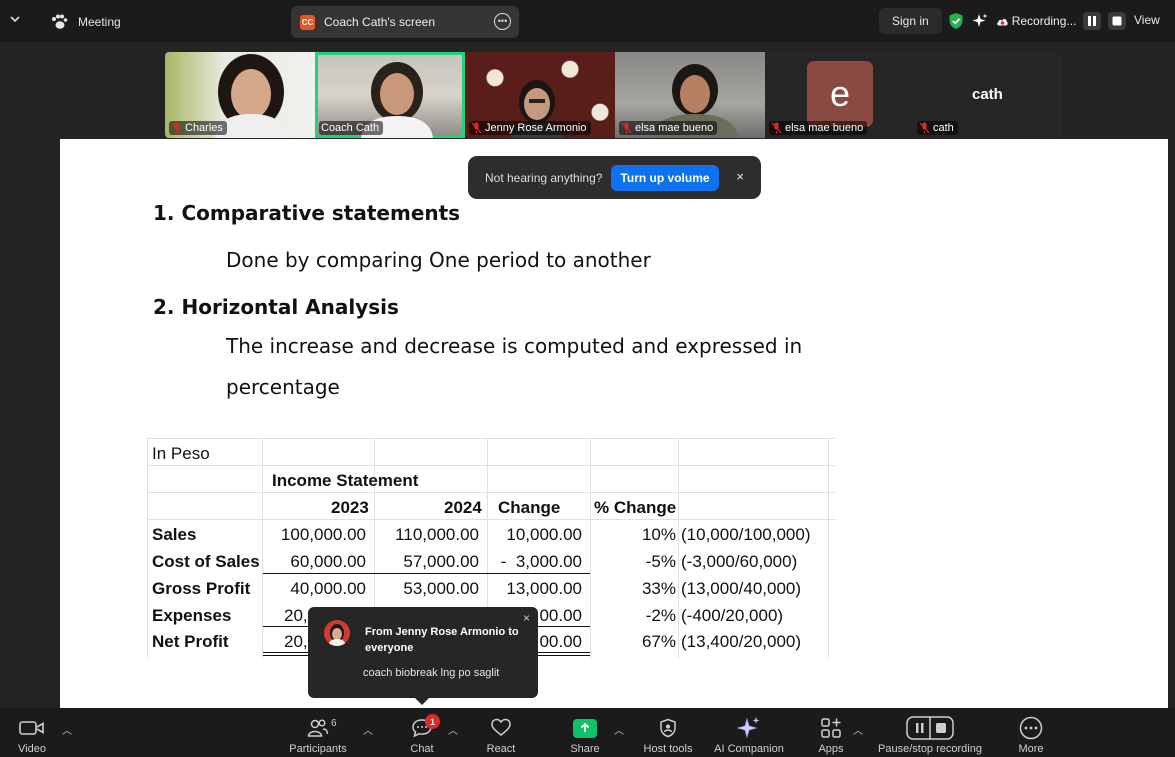  Describe the element at coordinates (540, 95) in the screenshot. I see `video-tile-jenny-rose-armonio: Jenny Rose Armonio` at that location.